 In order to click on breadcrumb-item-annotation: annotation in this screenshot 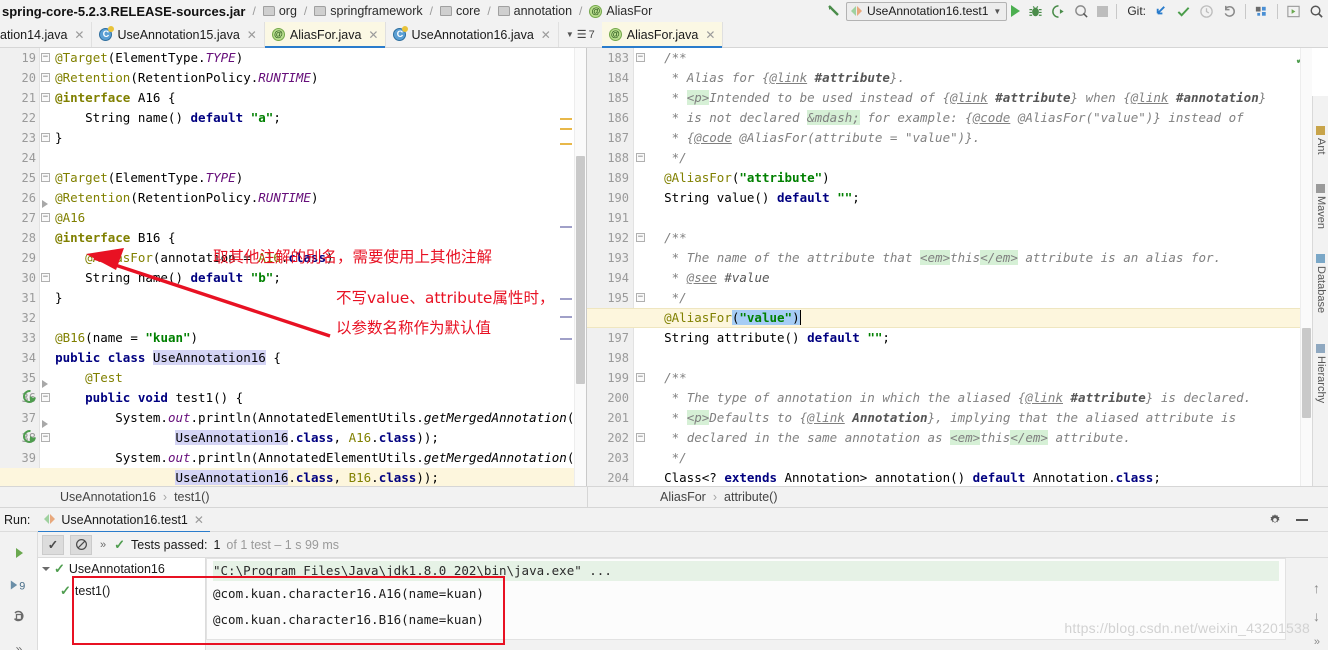, I will do `click(534, 11)`.